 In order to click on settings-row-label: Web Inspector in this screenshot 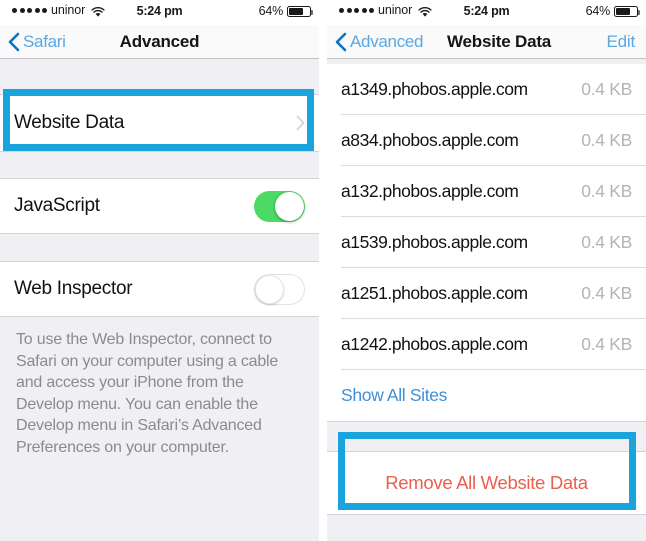, I will do `click(73, 288)`.